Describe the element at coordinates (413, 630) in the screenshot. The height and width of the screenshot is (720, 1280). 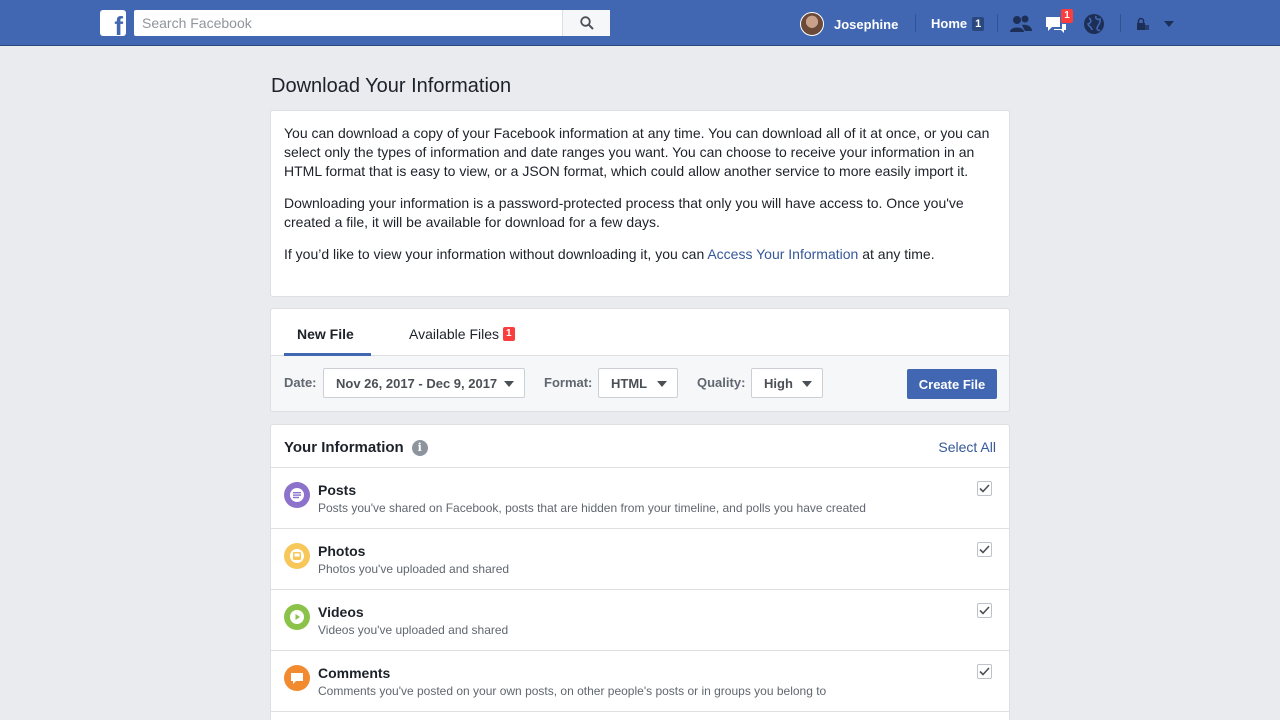
I see `item-description: Videos you've uploaded and shared` at that location.